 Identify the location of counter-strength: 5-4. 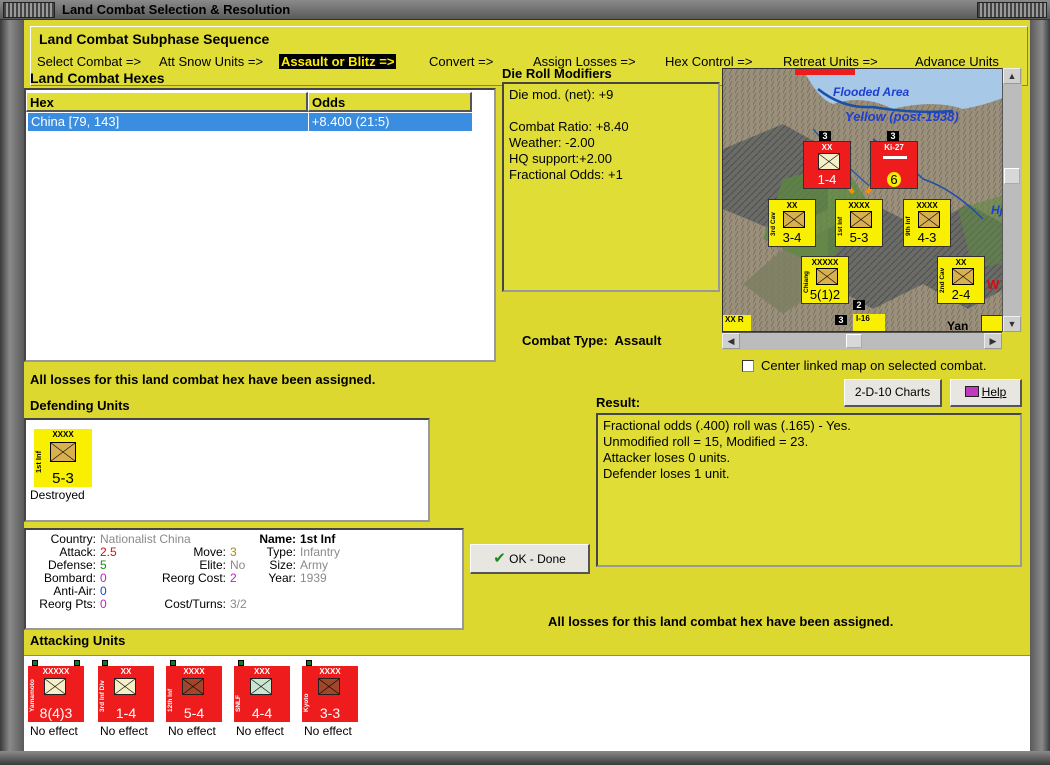
(194, 713).